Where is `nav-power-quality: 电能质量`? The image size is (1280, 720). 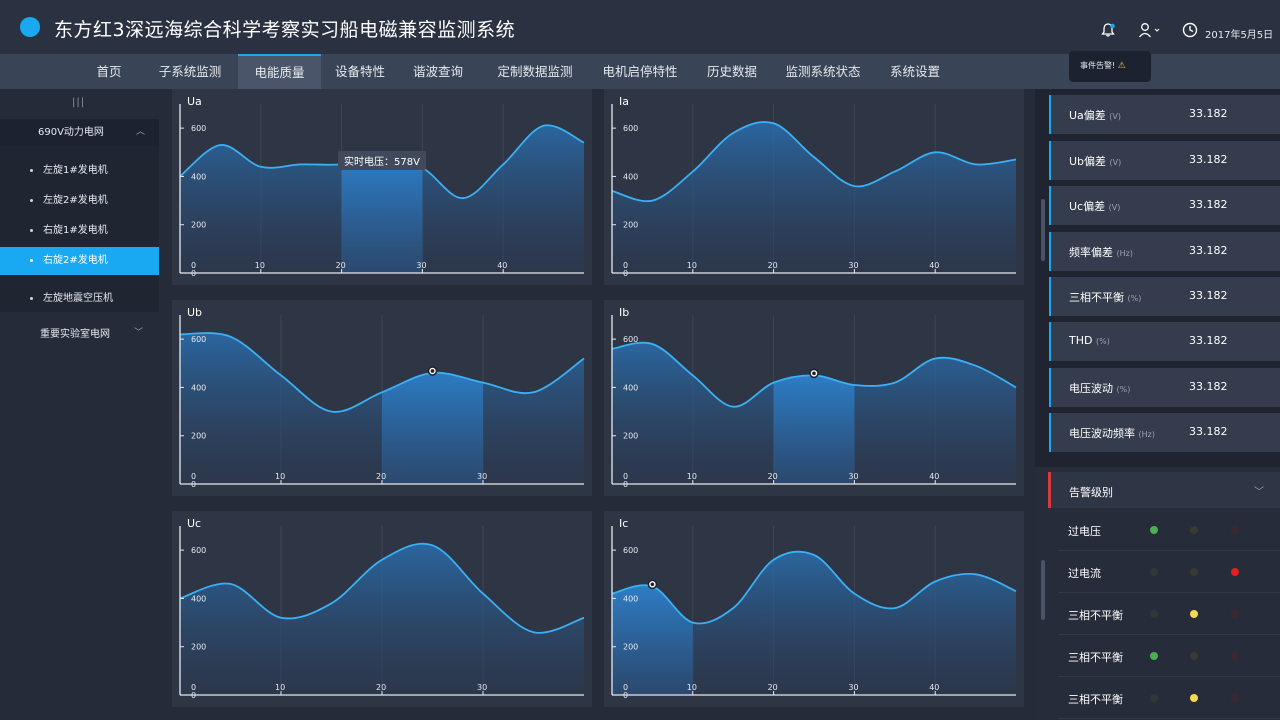 nav-power-quality: 电能质量 is located at coordinates (279, 71).